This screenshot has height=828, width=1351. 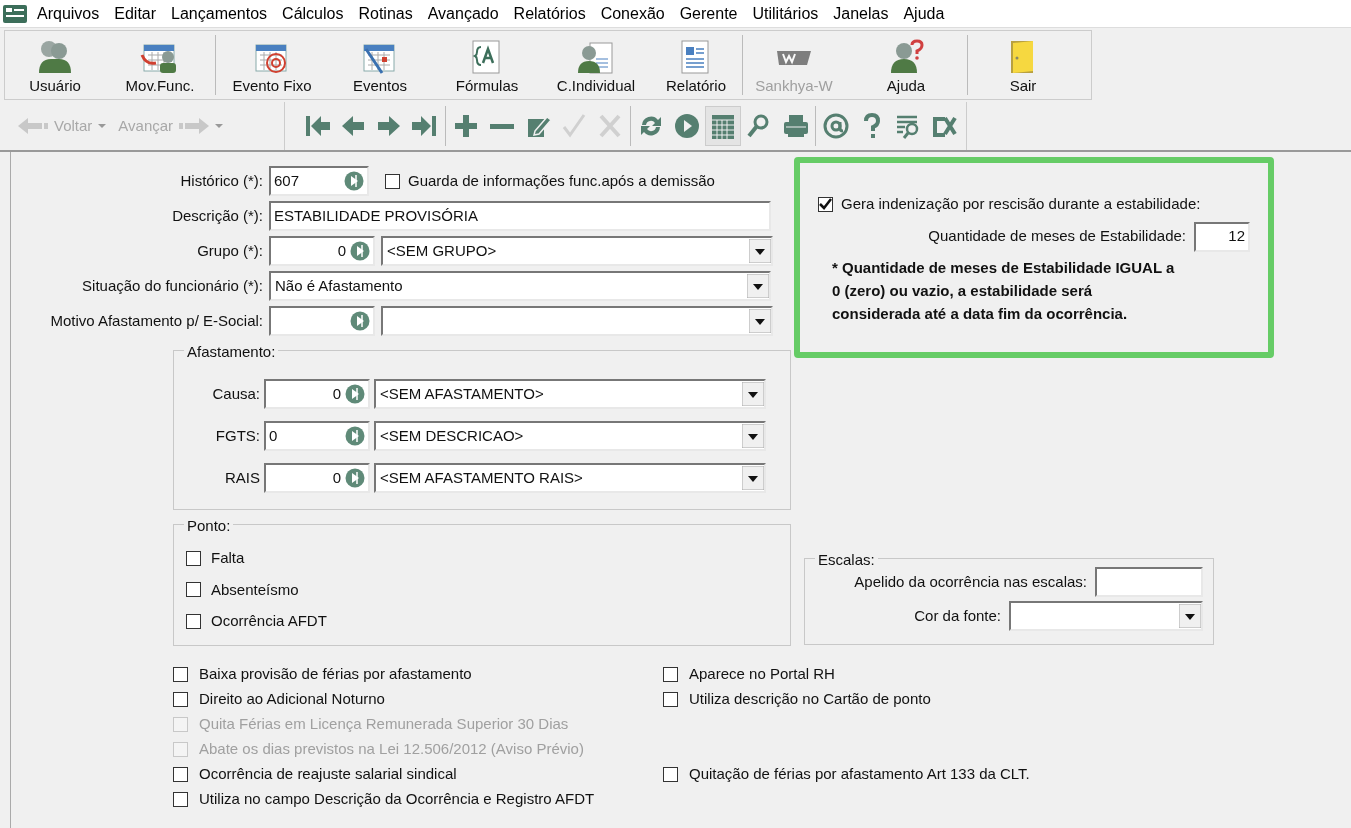 I want to click on code-field, so click(x=322, y=321).